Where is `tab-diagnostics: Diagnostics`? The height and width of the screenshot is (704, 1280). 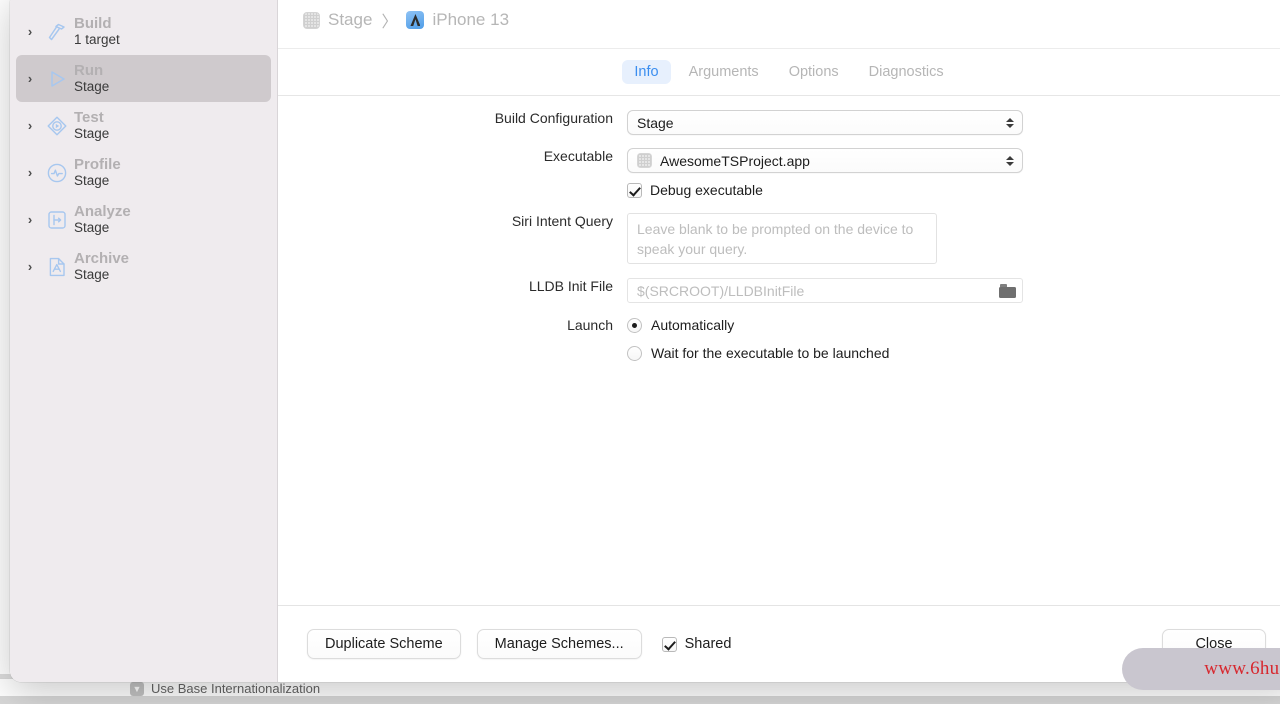
tab-diagnostics: Diagnostics is located at coordinates (906, 72).